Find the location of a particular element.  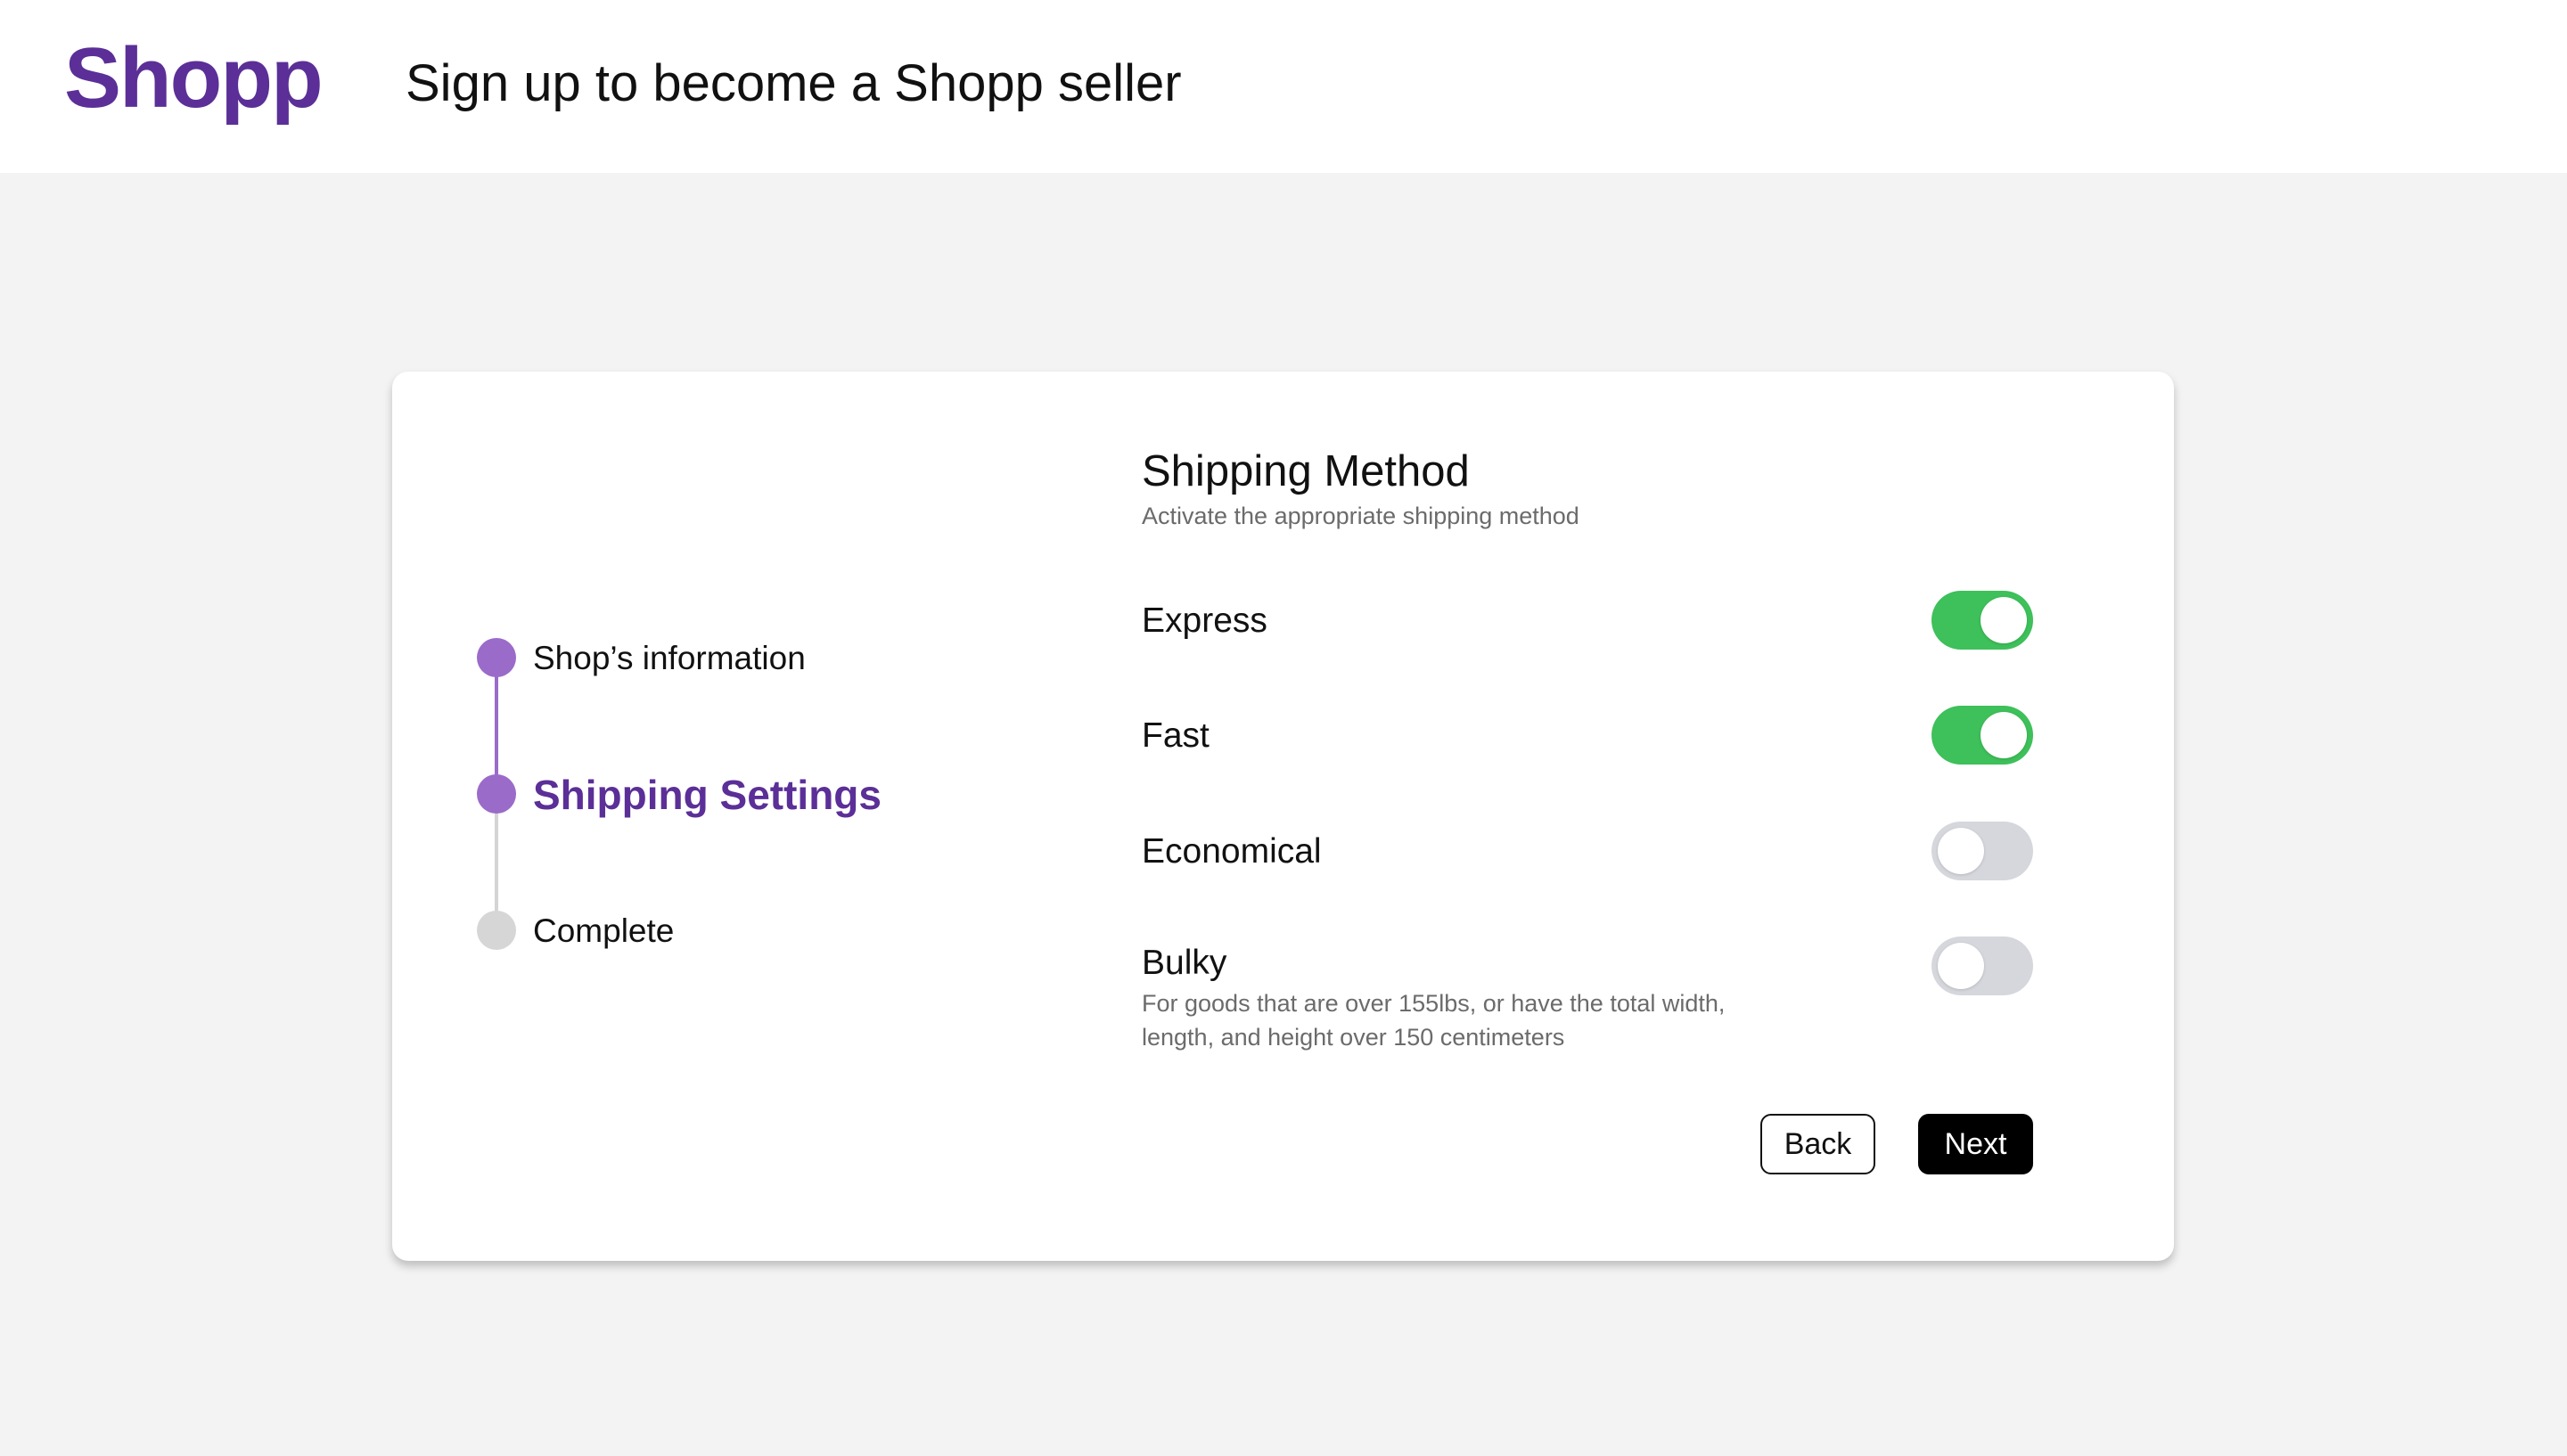

toggle-economical is located at coordinates (1982, 851).